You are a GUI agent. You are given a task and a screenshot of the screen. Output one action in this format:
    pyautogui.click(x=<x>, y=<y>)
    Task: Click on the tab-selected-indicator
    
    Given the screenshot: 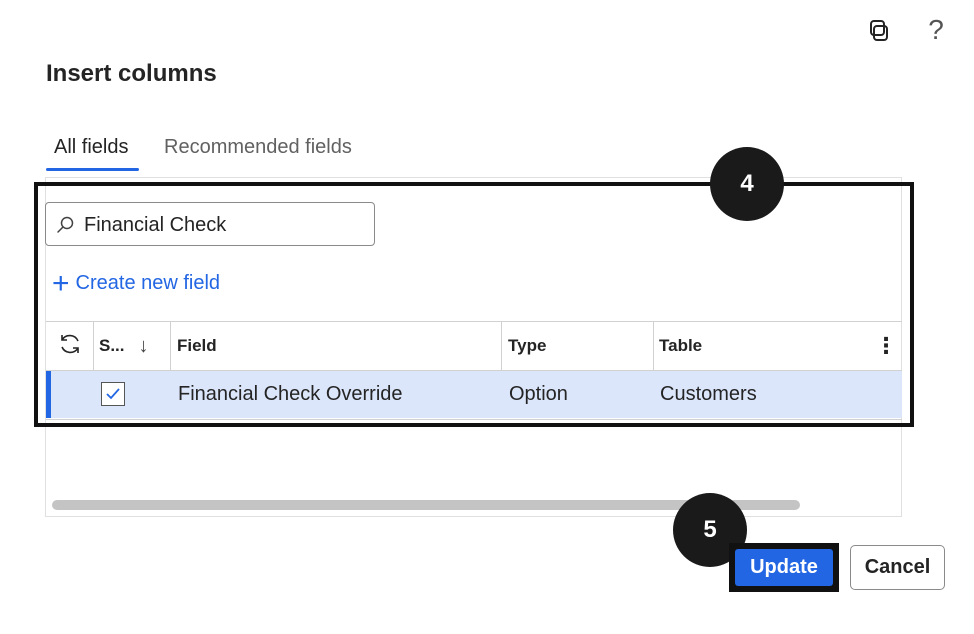 What is the action you would take?
    pyautogui.click(x=92, y=169)
    